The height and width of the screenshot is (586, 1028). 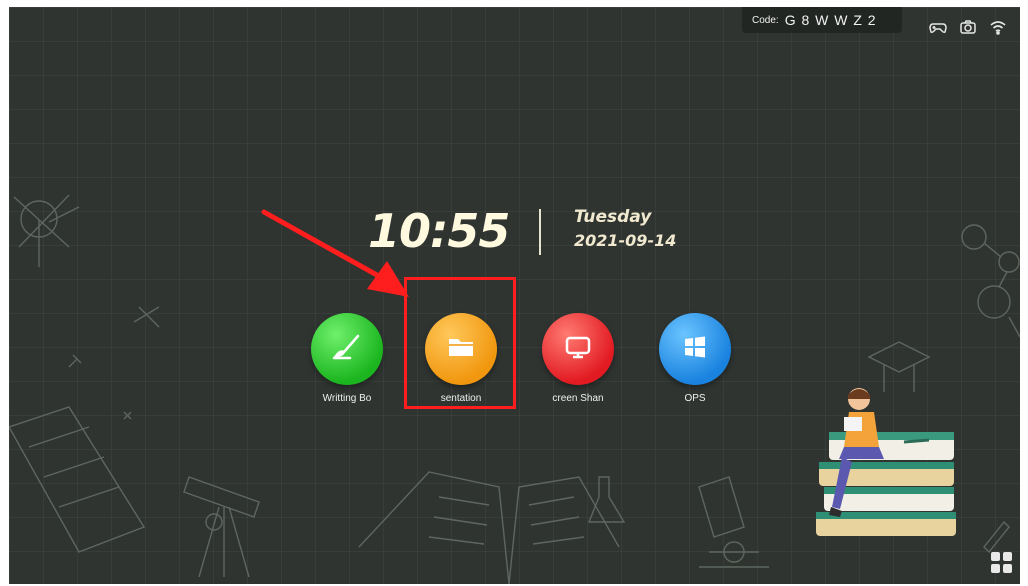 What do you see at coordinates (489, 527) in the screenshot?
I see `book-doodle` at bounding box center [489, 527].